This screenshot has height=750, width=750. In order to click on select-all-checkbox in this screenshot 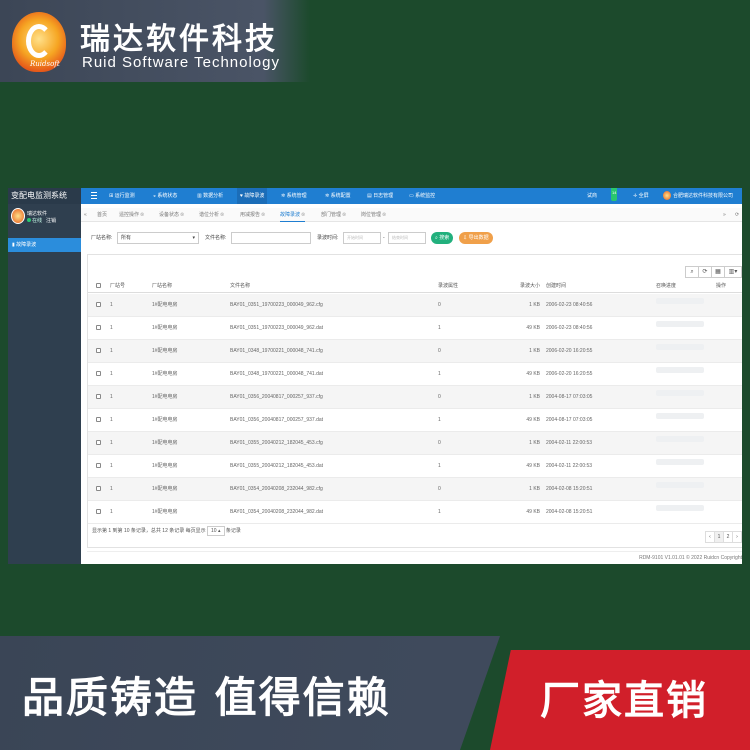, I will do `click(98, 286)`.